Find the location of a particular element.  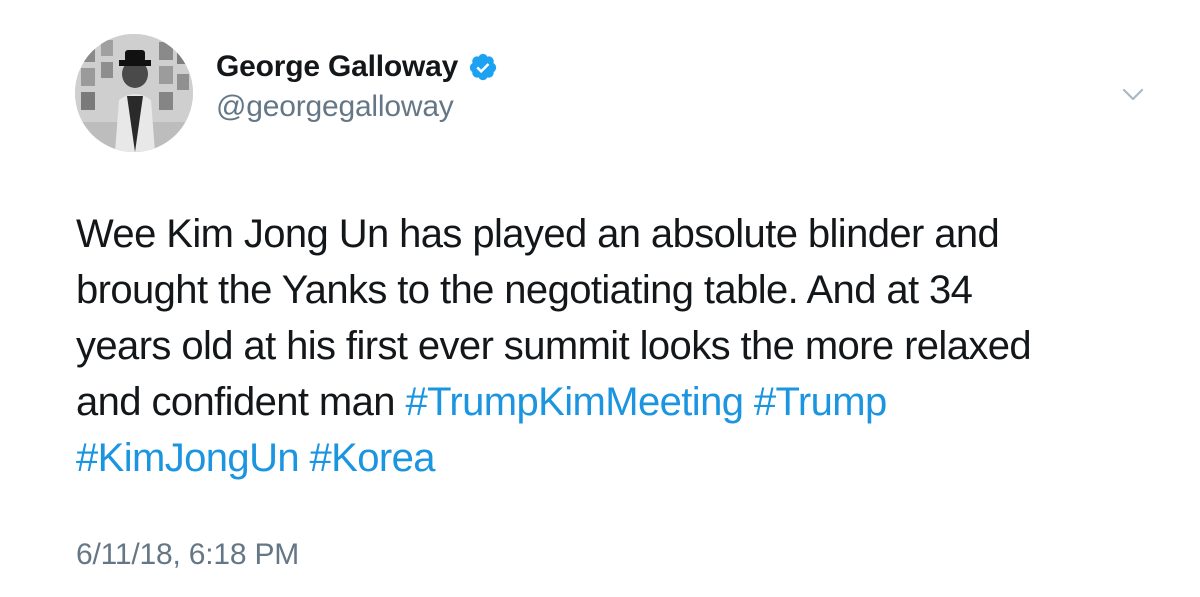

verified-badge-icon is located at coordinates (483, 67).